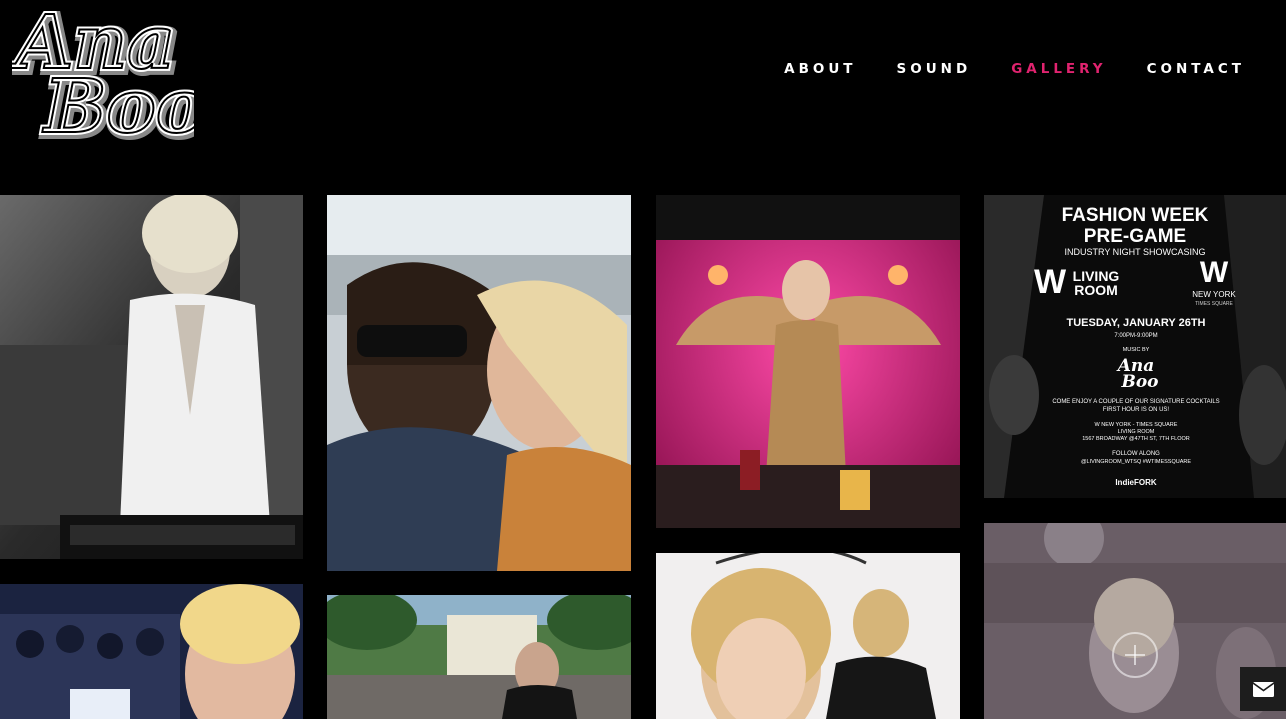  I want to click on gallery-photo-dj-white-dress, so click(151, 377).